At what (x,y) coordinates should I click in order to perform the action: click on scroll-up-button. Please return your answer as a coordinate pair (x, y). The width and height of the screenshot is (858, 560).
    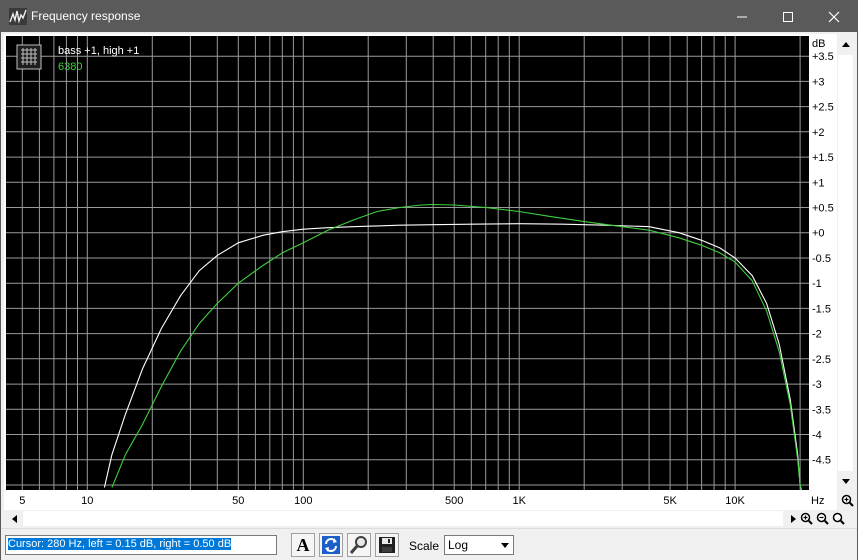
    Looking at the image, I should click on (845, 43).